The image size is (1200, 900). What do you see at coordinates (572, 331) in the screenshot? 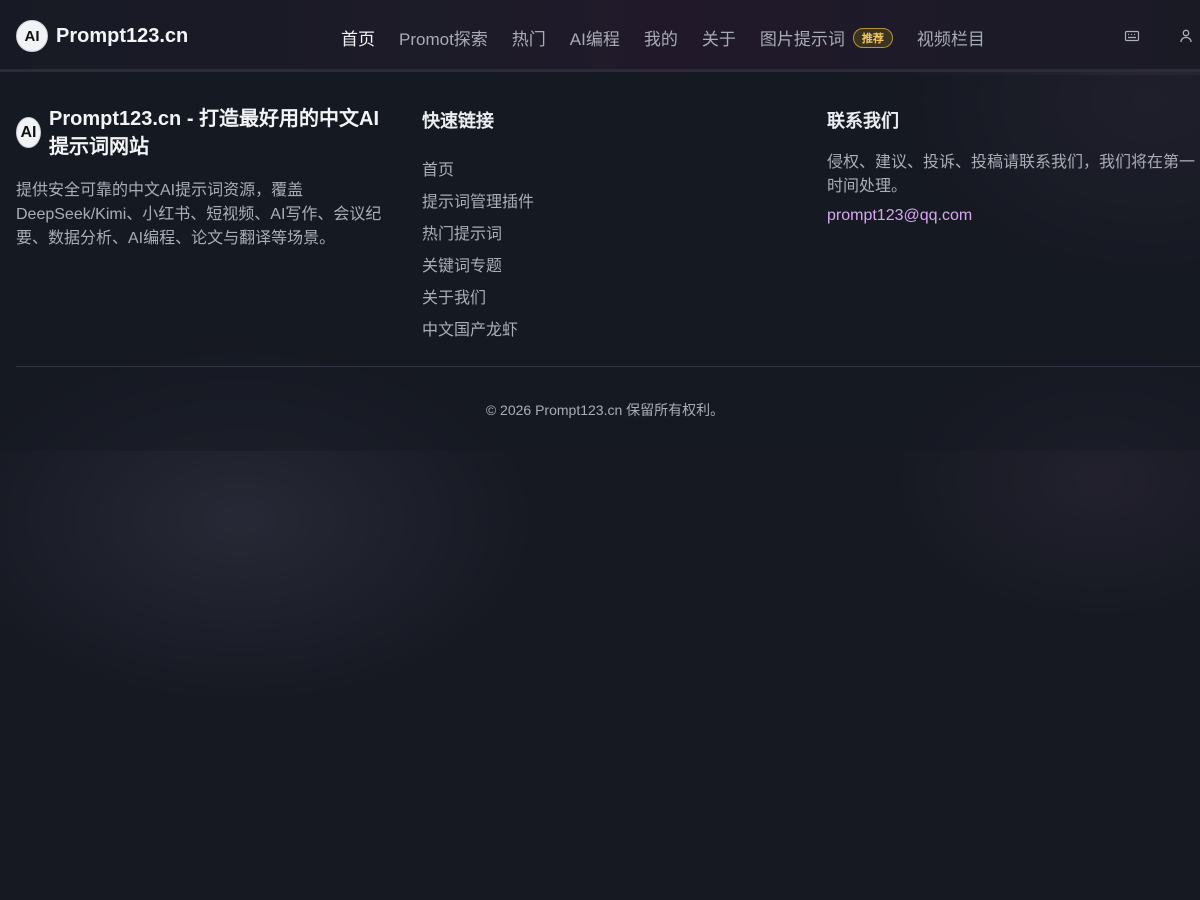
I see `footer-link-lobster: 中文国产龙虾` at bounding box center [572, 331].